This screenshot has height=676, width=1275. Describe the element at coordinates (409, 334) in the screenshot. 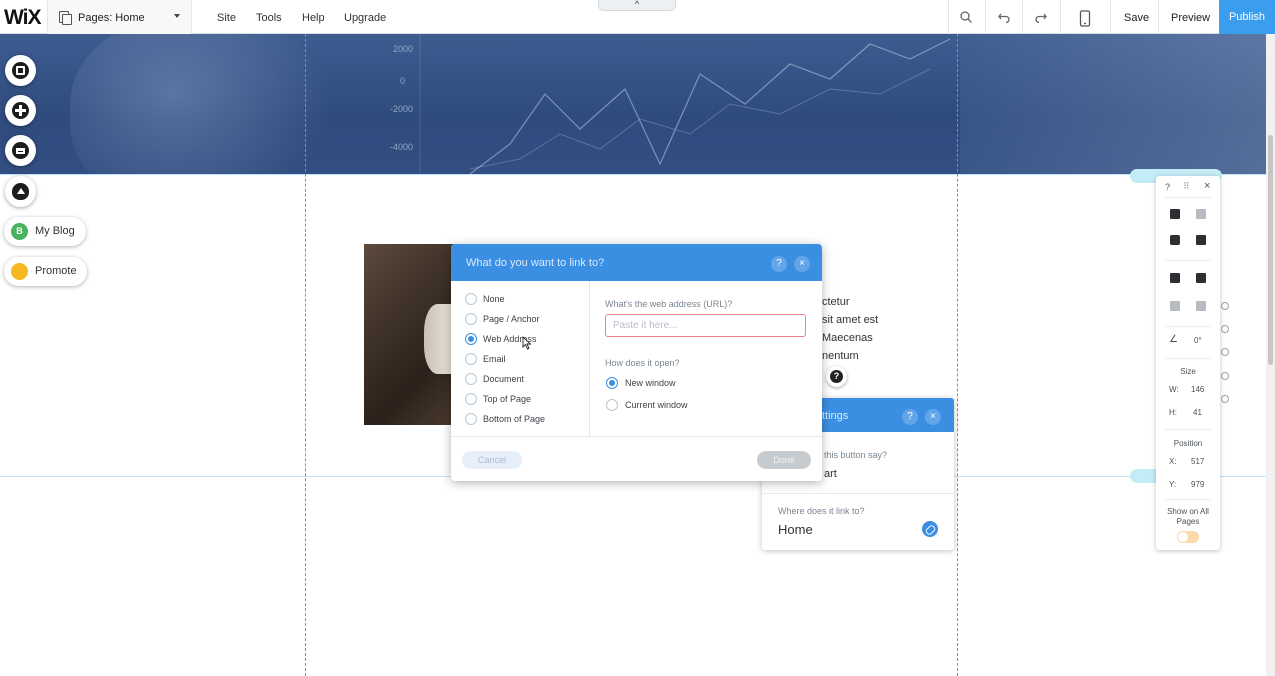

I see `coffee-photo` at that location.